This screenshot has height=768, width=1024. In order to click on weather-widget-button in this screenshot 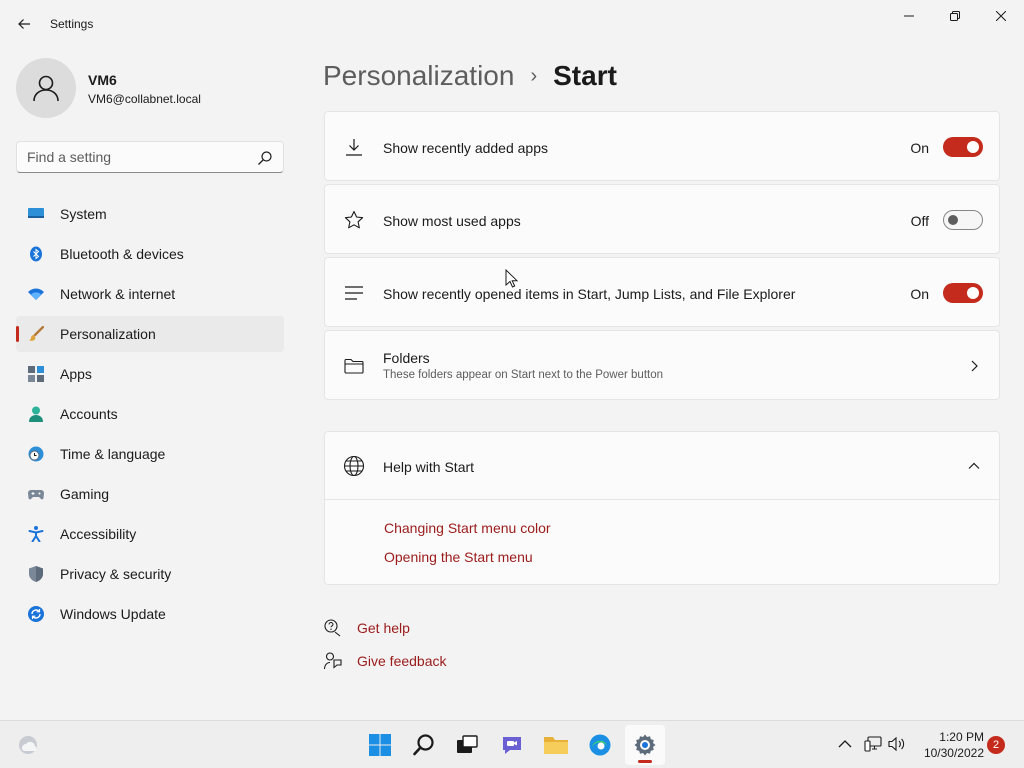, I will do `click(28, 745)`.